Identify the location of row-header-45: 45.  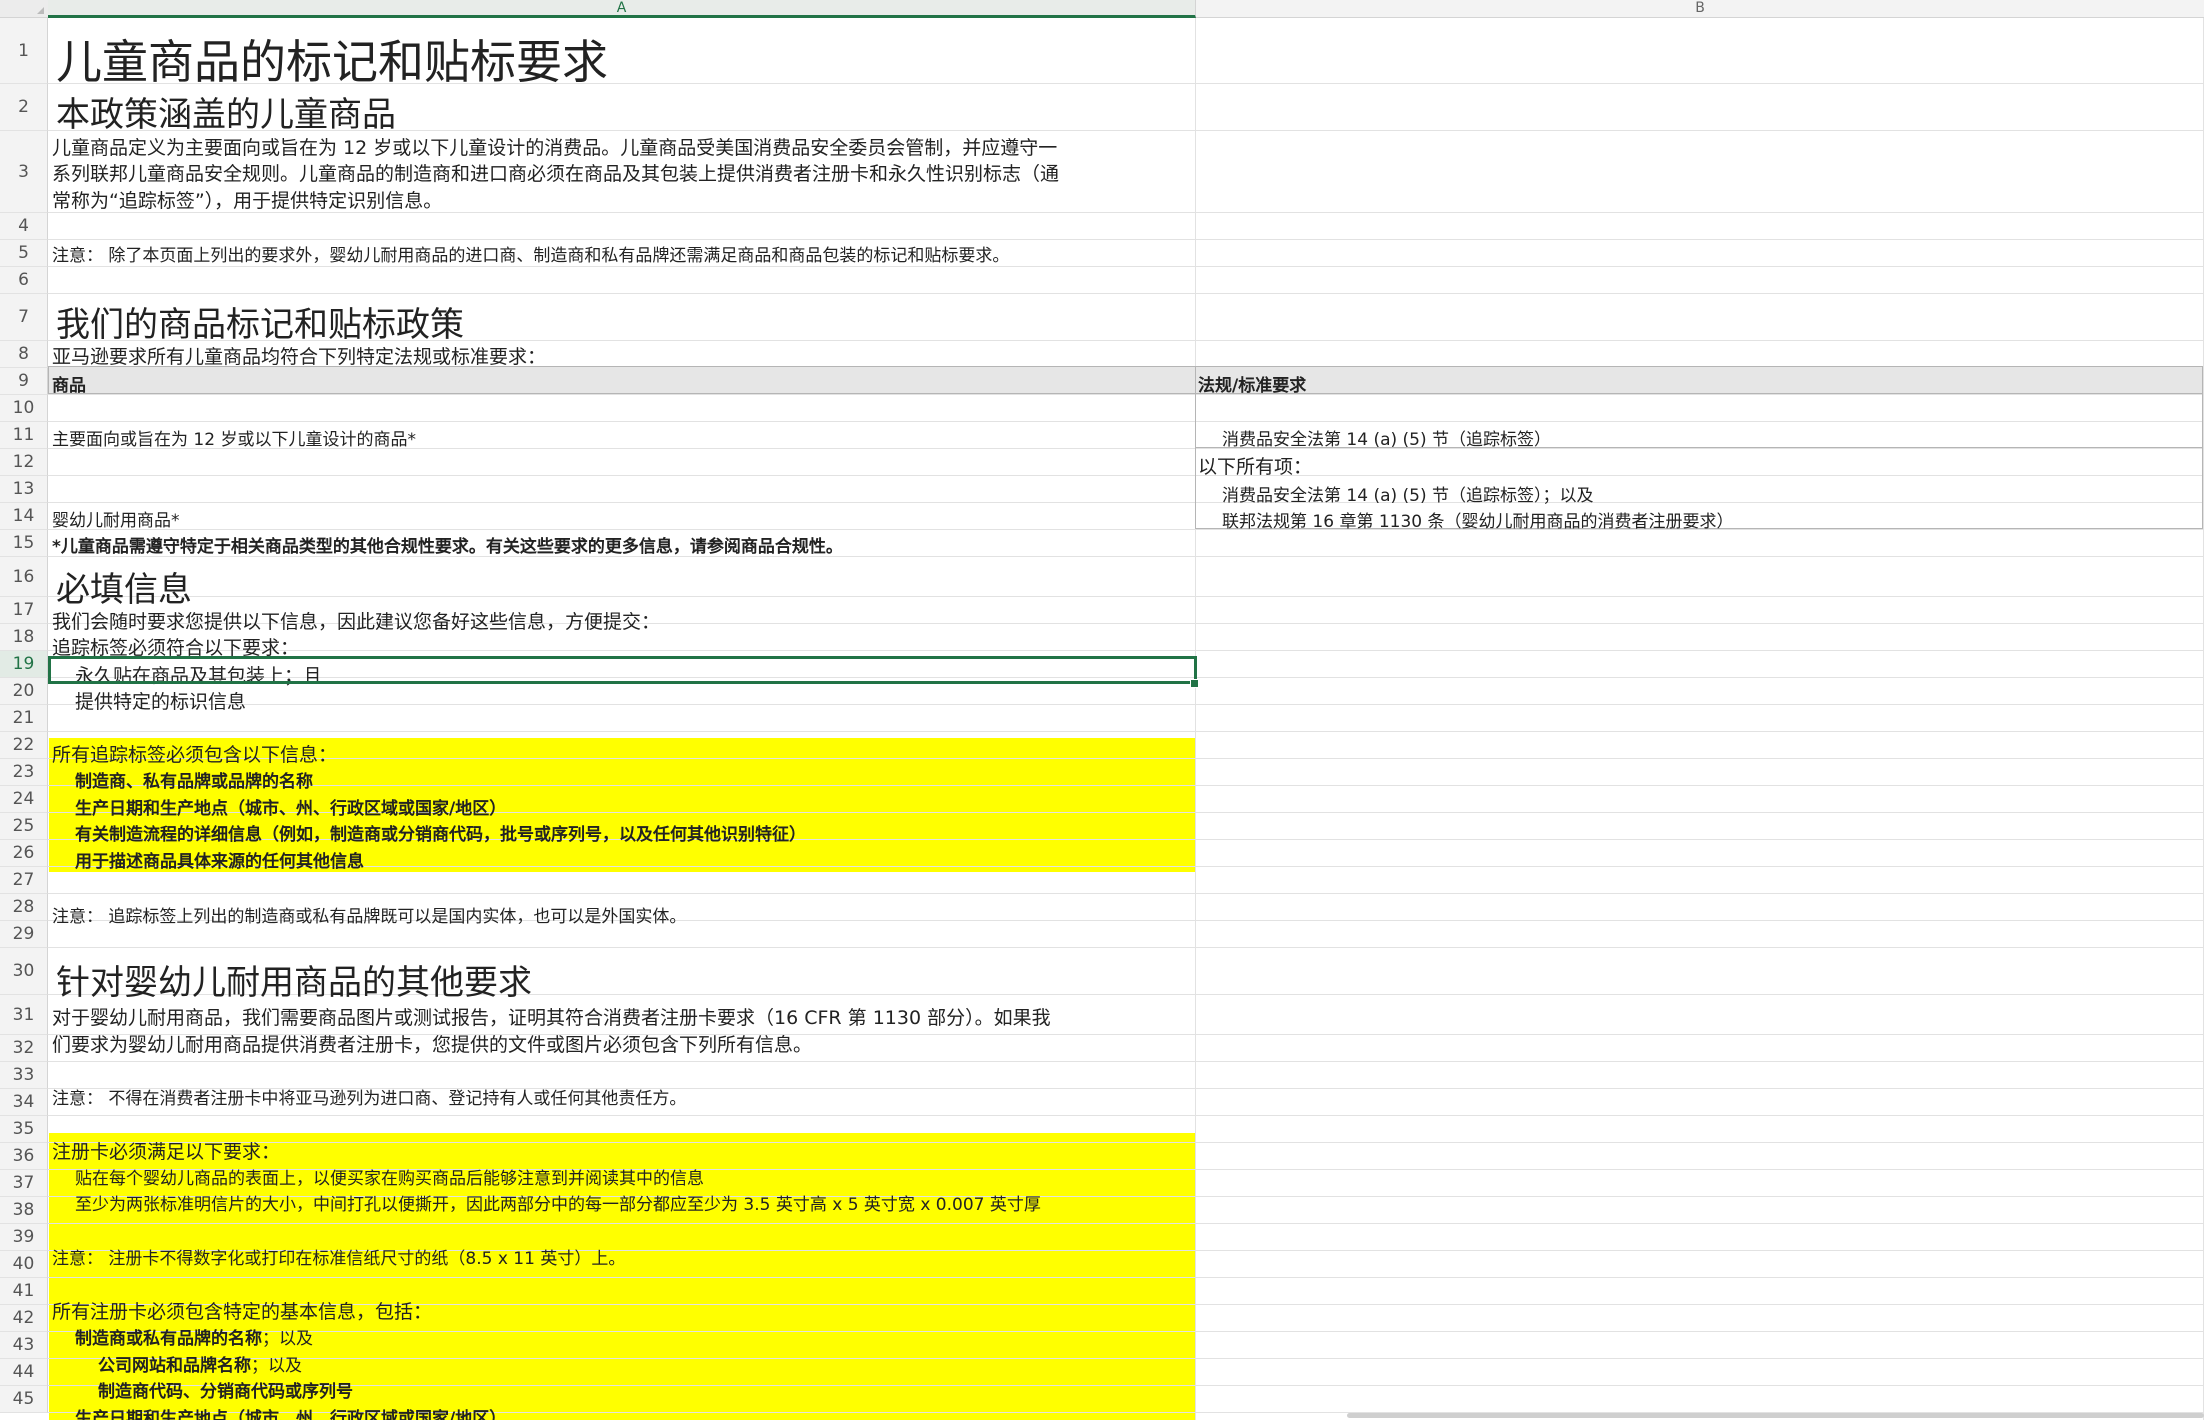
(24, 1399).